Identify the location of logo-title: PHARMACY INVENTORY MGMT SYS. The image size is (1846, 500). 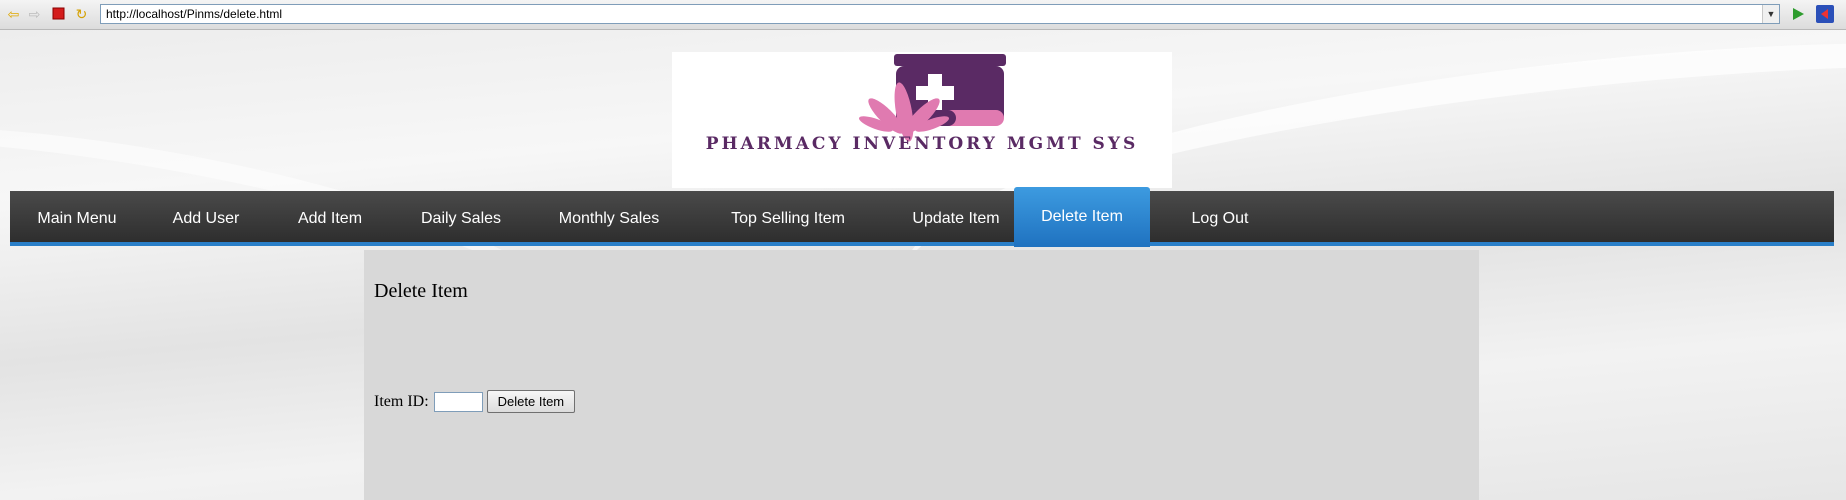
(922, 144).